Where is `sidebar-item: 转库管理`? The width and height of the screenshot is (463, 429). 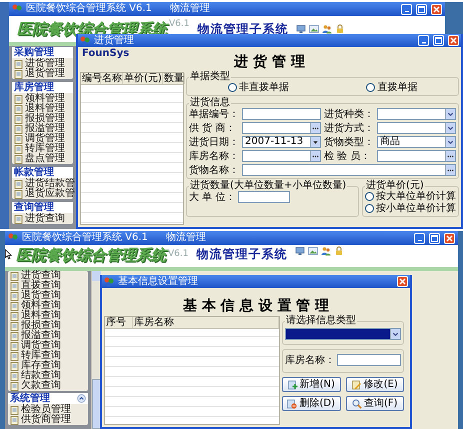
sidebar-item: 转库管理 is located at coordinates (42, 149).